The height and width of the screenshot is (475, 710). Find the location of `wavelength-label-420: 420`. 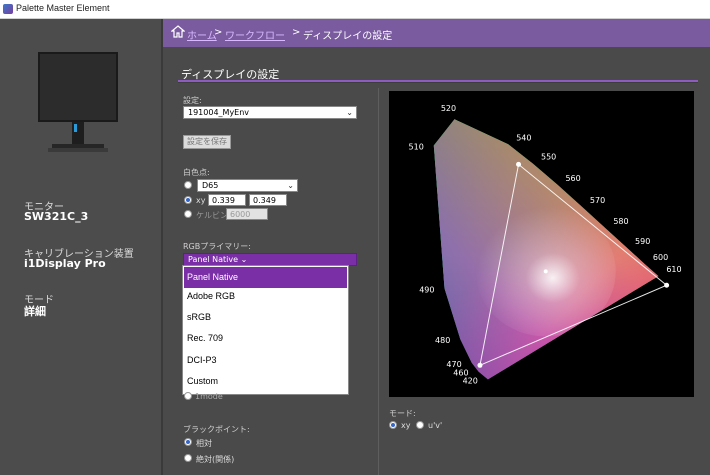

wavelength-label-420: 420 is located at coordinates (470, 380).